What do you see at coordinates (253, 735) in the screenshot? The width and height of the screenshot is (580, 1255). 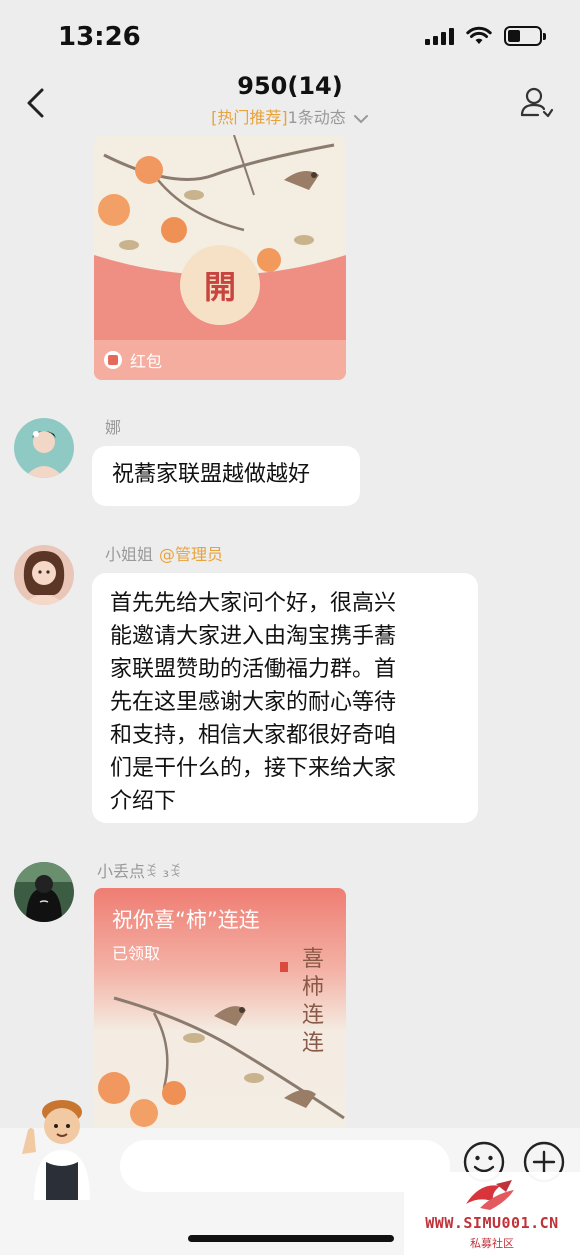 I see `message-line: 和支持，相信大家都很好奇咱` at bounding box center [253, 735].